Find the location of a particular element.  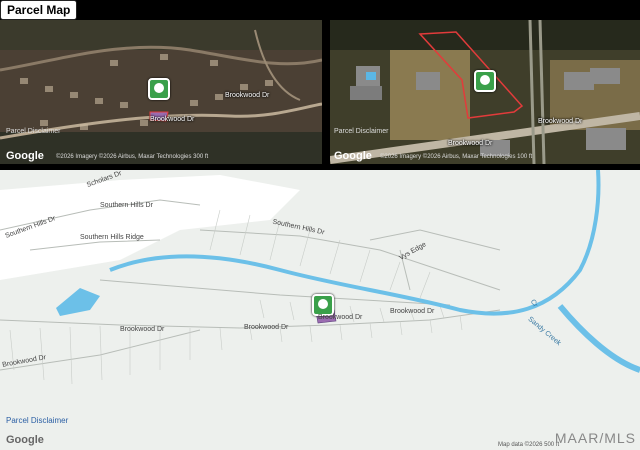

street-label: Southern Hills Dr is located at coordinates (126, 205).